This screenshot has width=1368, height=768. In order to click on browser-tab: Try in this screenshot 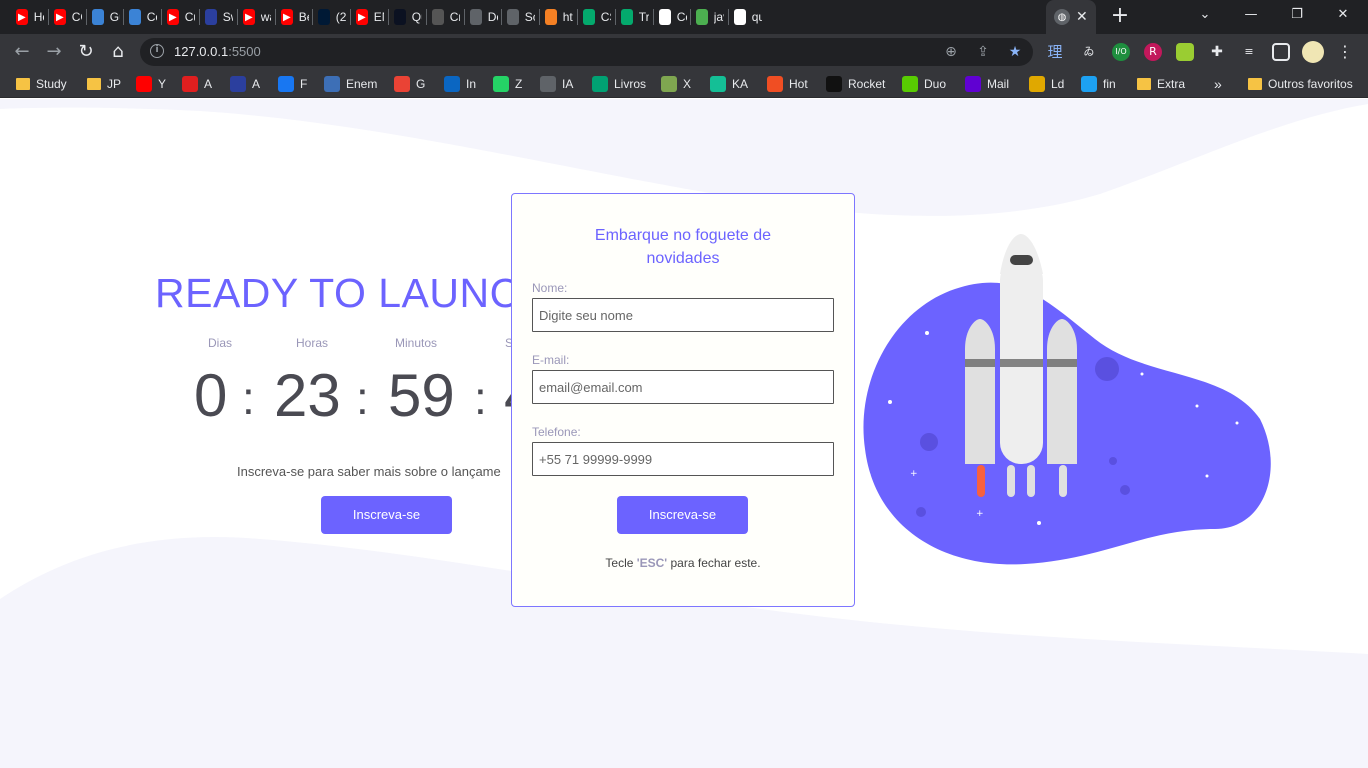, I will do `click(635, 17)`.